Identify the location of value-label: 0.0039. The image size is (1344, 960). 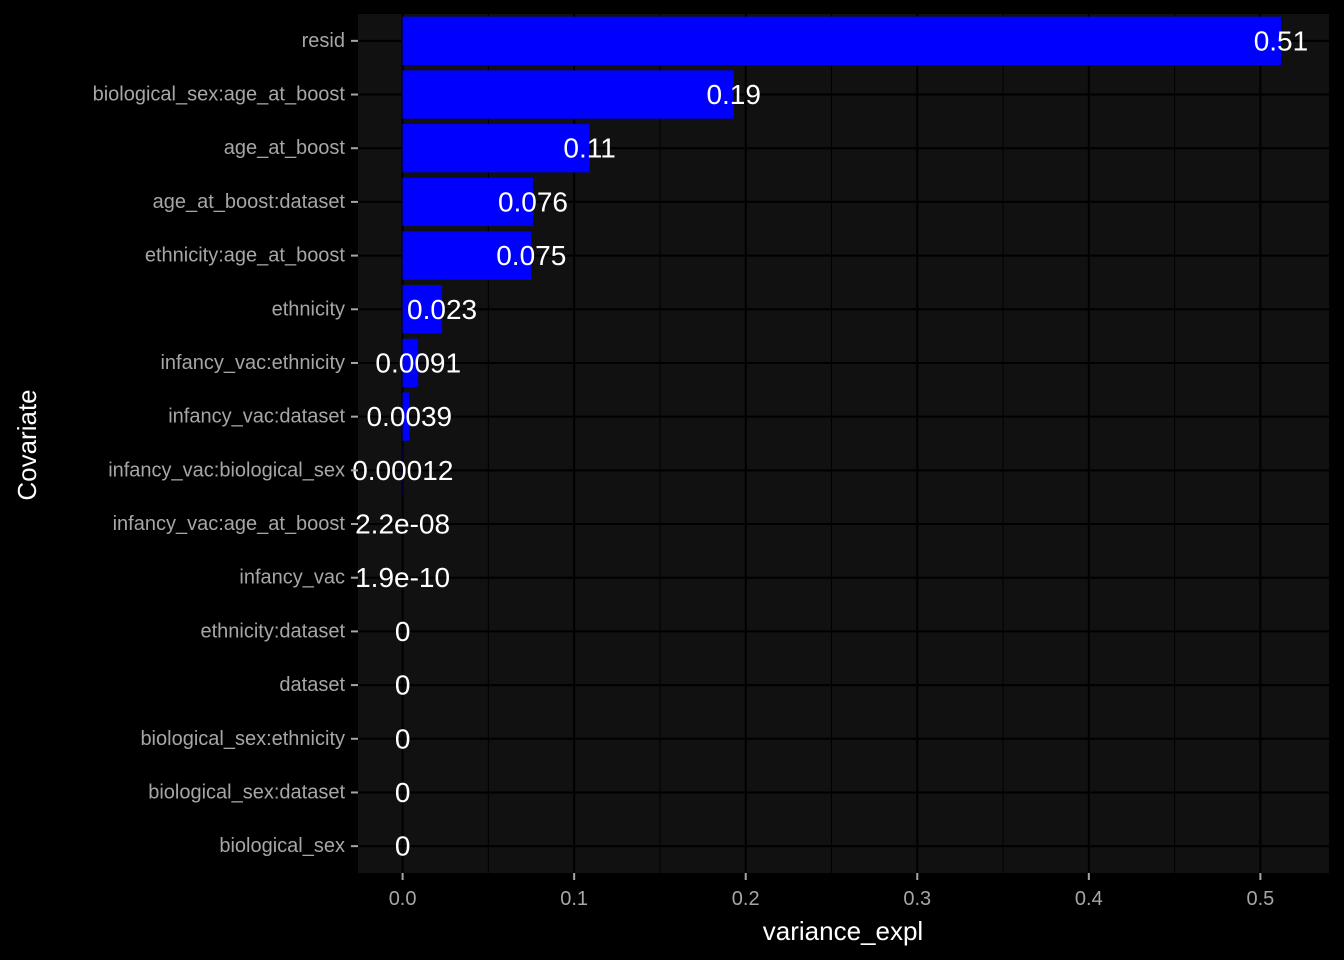
(409, 416).